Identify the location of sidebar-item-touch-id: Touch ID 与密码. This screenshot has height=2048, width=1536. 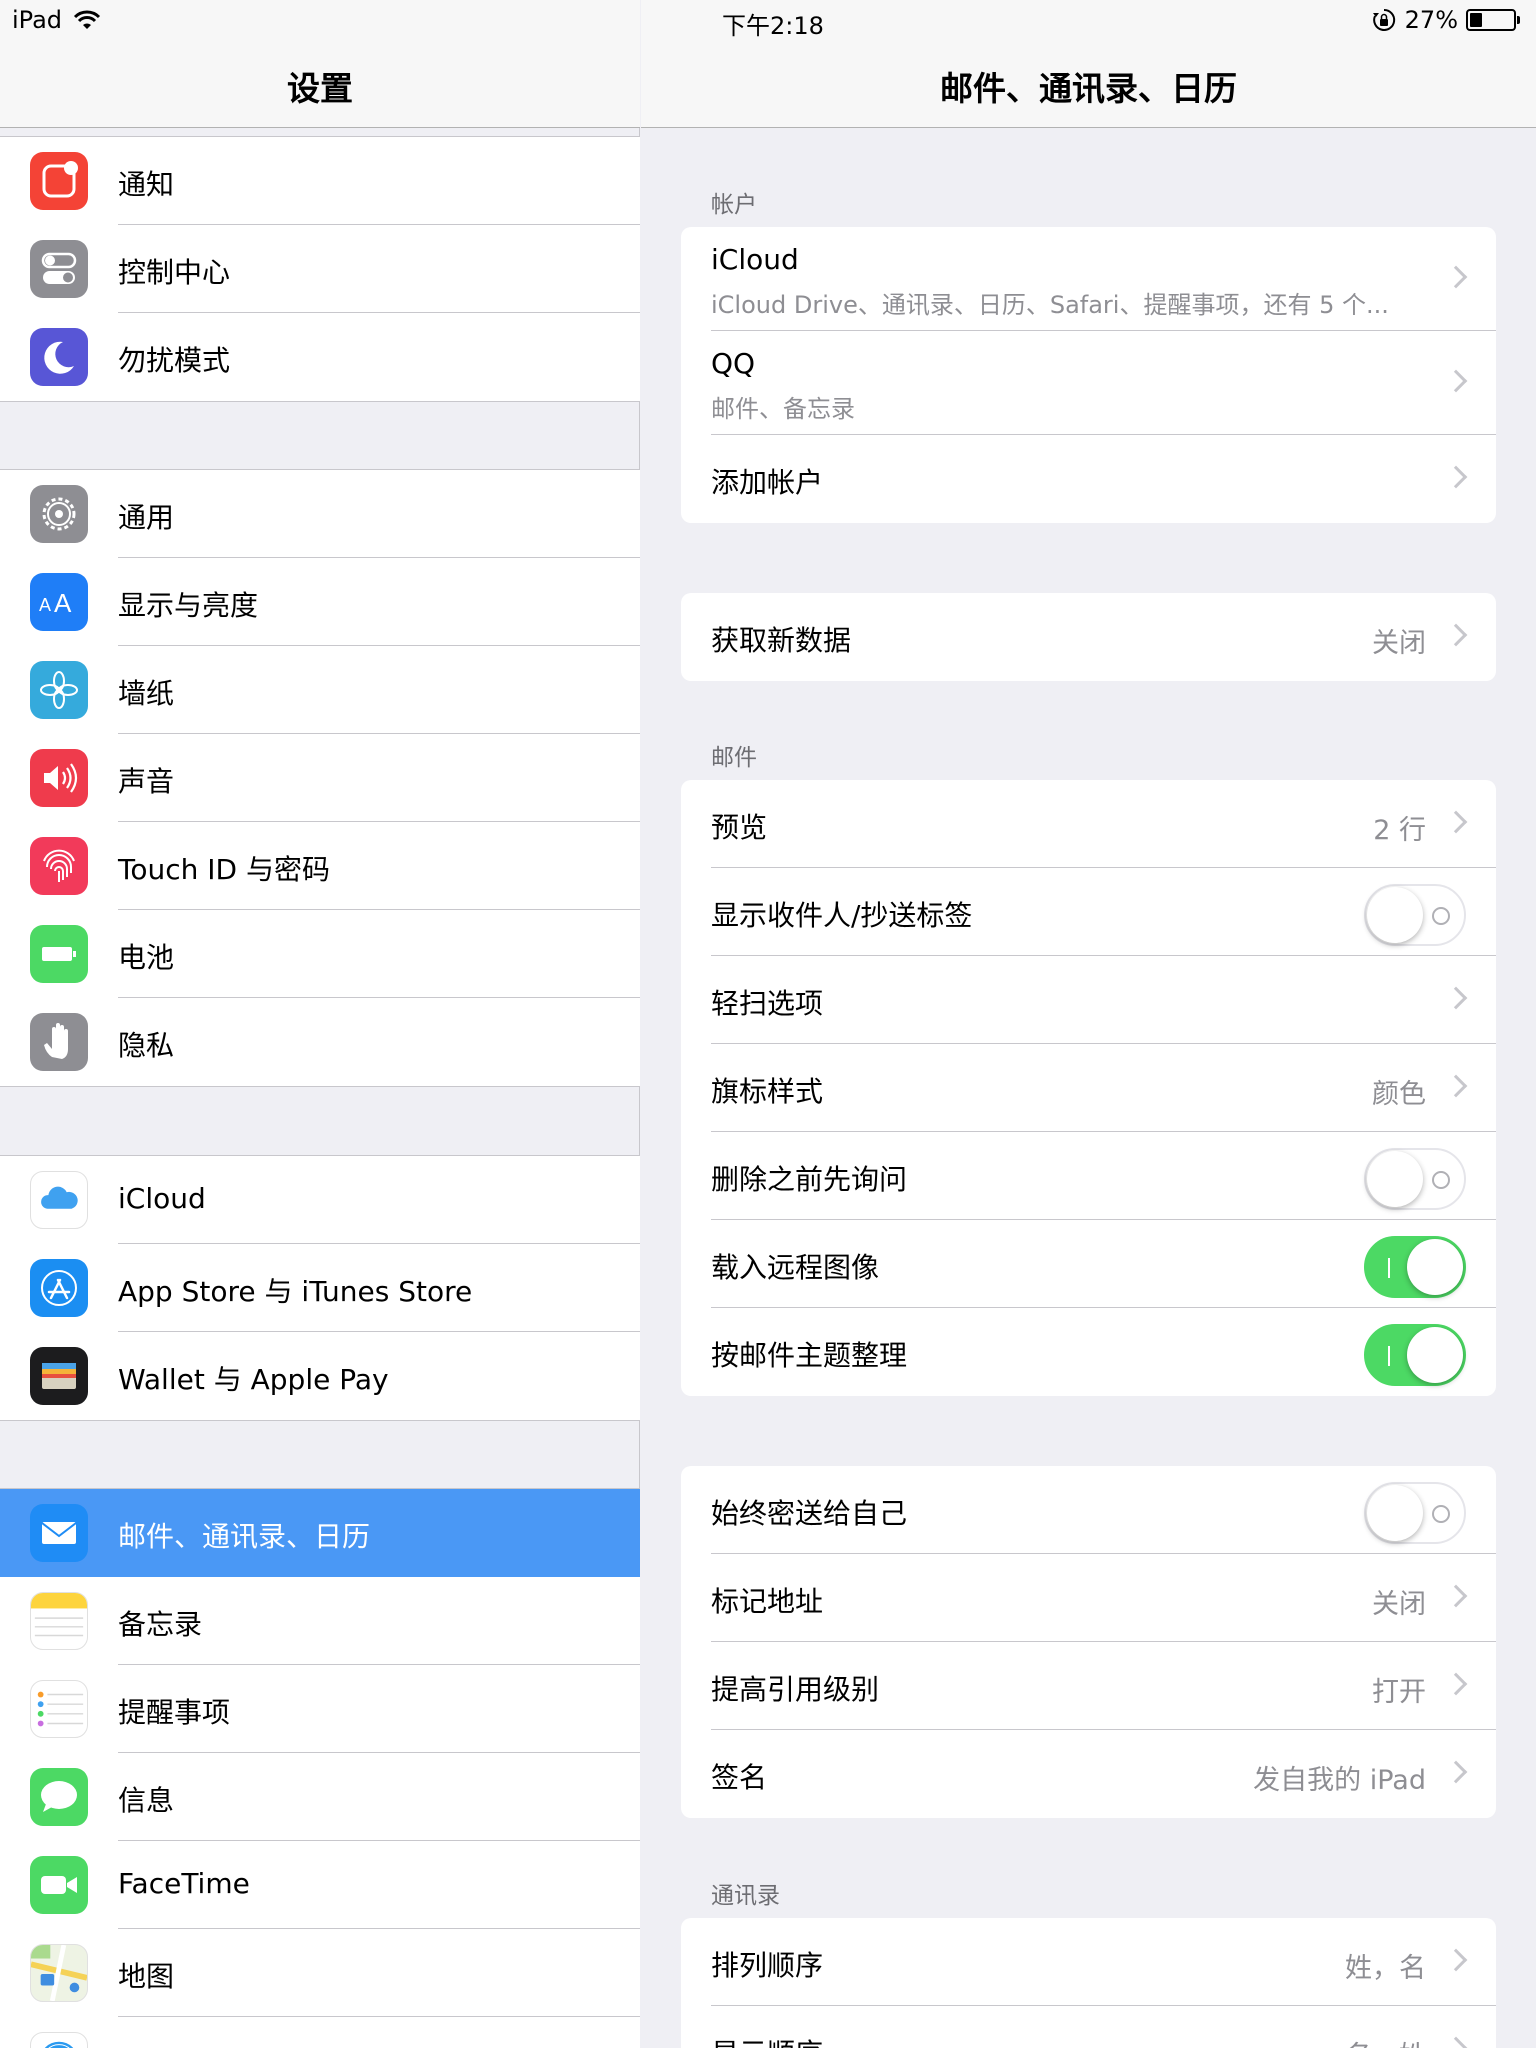
(320, 866).